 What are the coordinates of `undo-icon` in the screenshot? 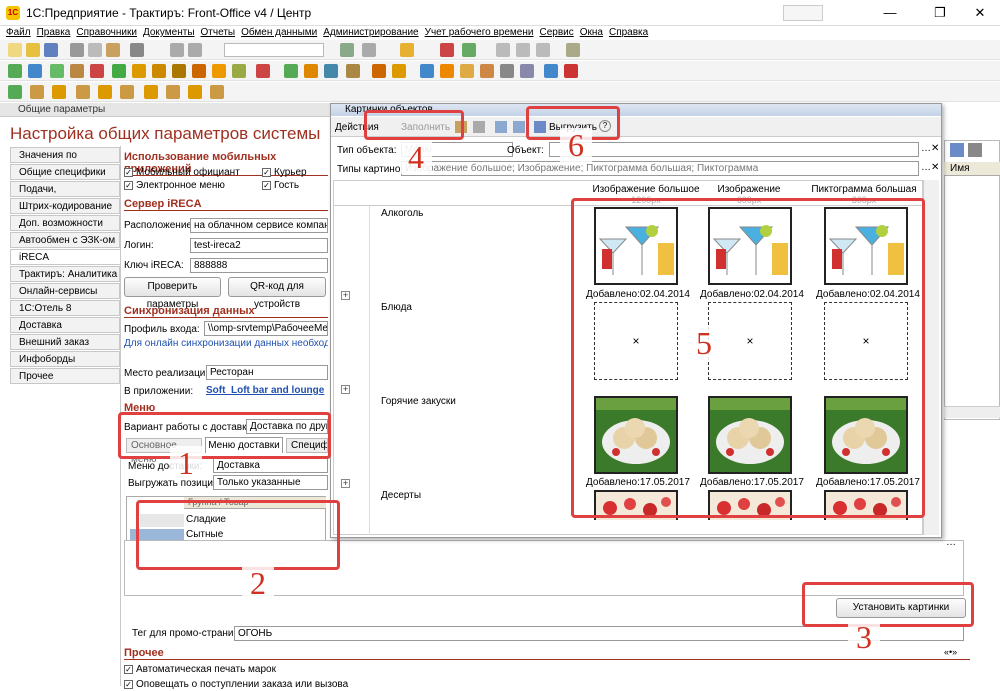 It's located at (177, 50).